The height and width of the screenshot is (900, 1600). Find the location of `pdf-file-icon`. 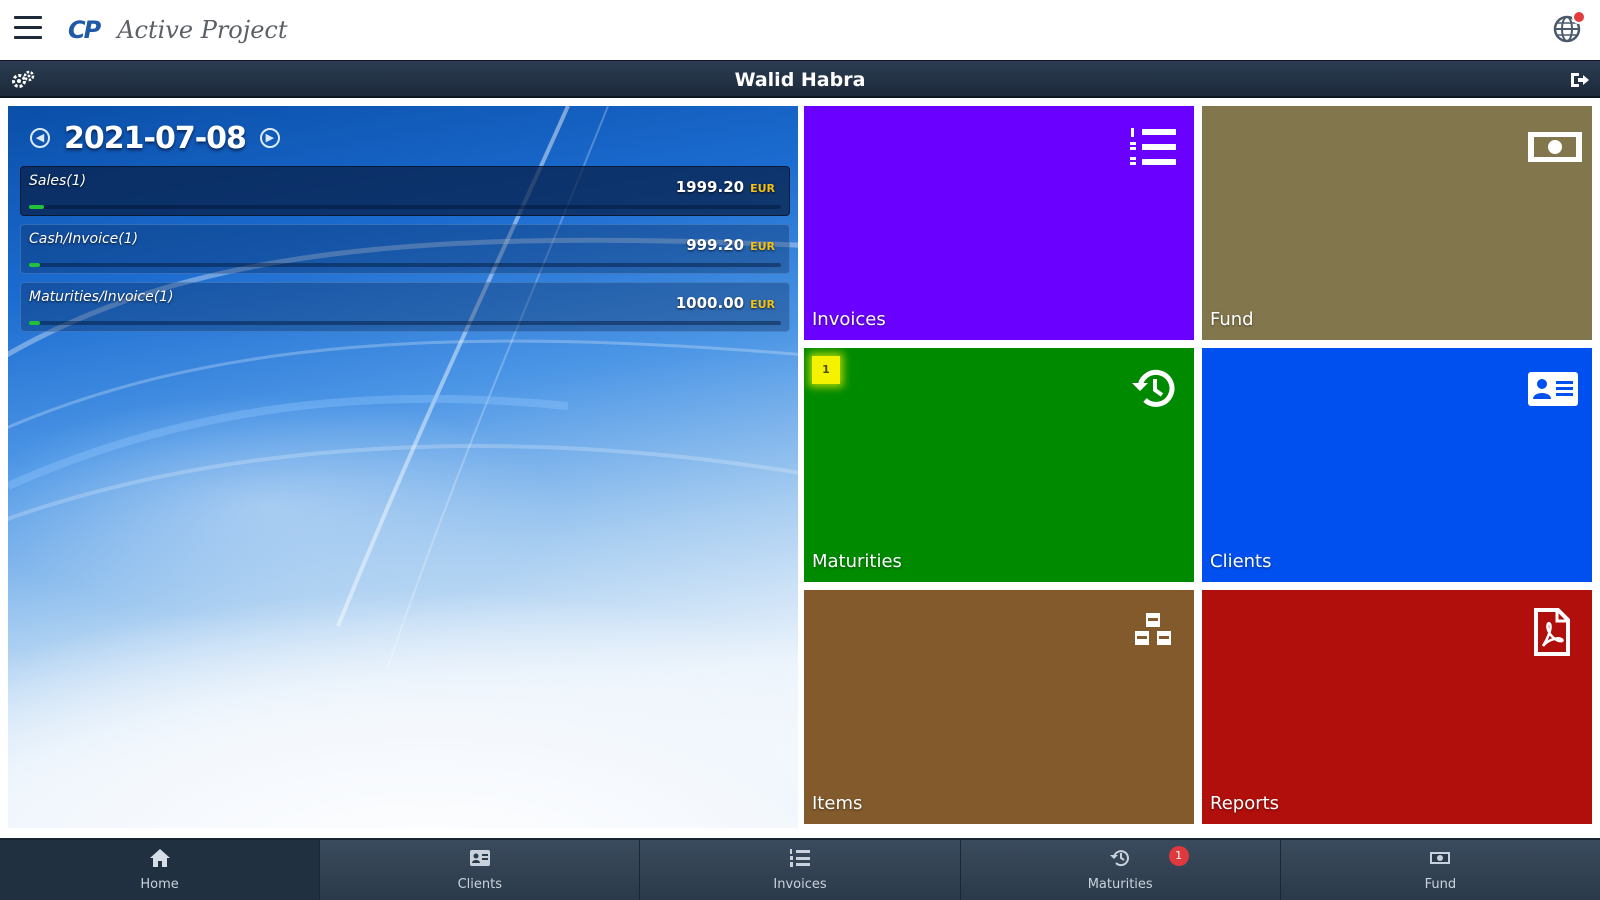

pdf-file-icon is located at coordinates (1551, 632).